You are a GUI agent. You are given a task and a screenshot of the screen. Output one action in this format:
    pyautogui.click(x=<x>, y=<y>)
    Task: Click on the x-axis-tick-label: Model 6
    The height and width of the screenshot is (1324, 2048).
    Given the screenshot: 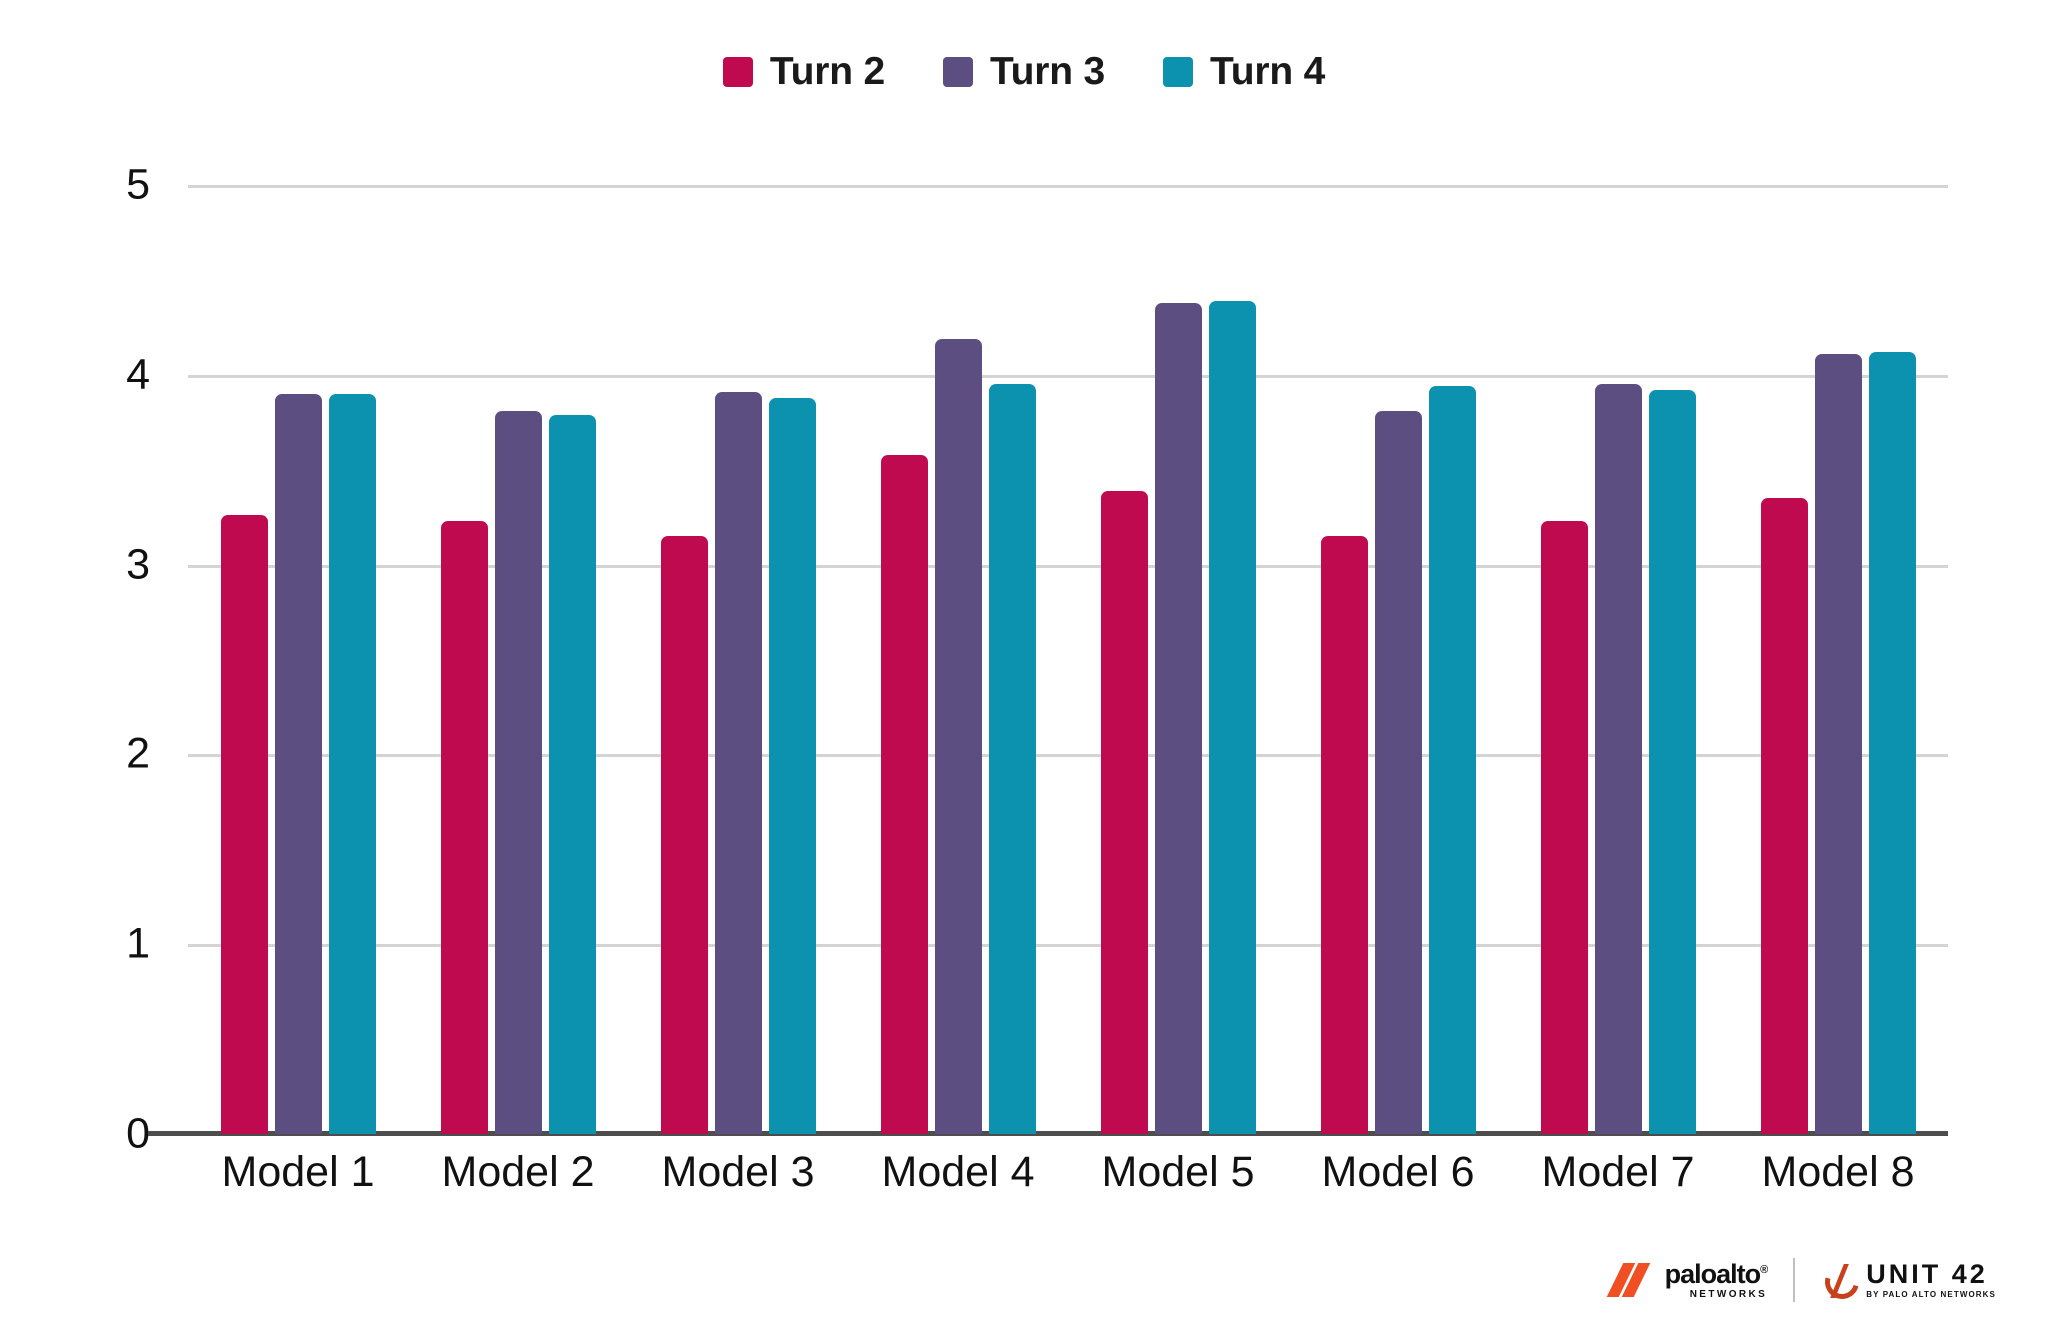 What is the action you would take?
    pyautogui.click(x=1398, y=1172)
    